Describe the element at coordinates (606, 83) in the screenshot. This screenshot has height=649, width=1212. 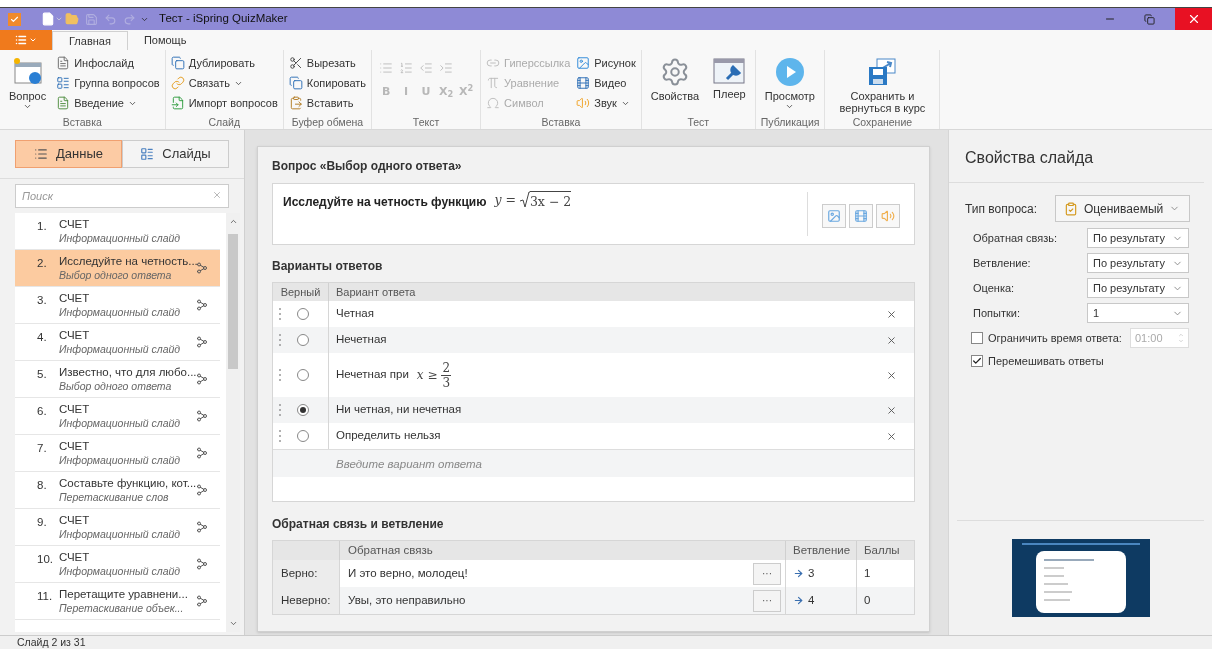
I see `ribbon-button: Видео` at that location.